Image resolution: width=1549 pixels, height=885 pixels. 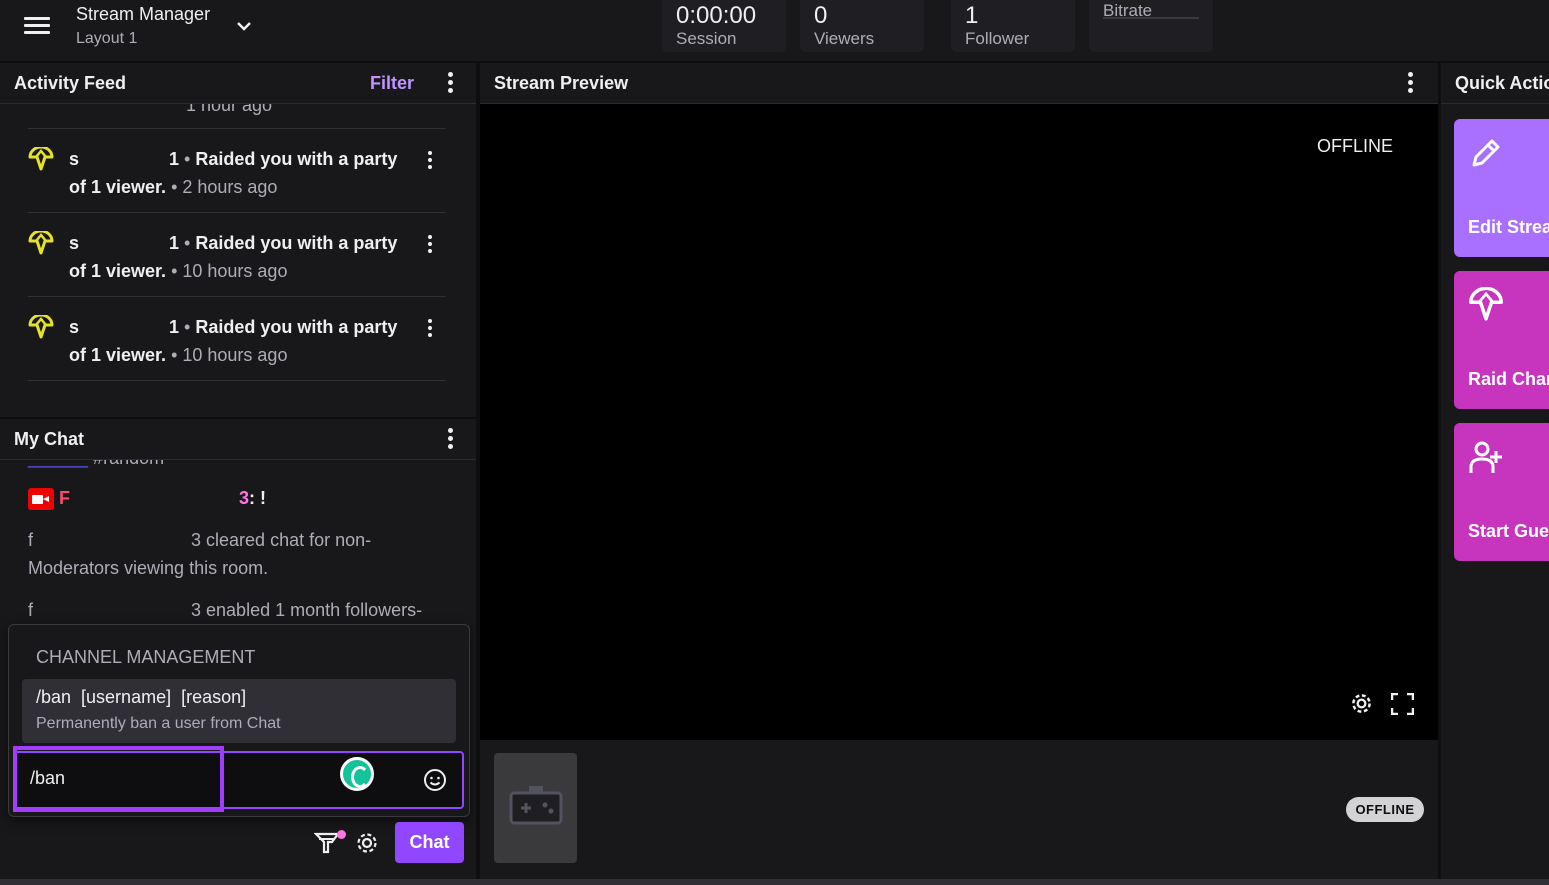 What do you see at coordinates (959, 83) in the screenshot?
I see `stream-preview-header: Stream Preview` at bounding box center [959, 83].